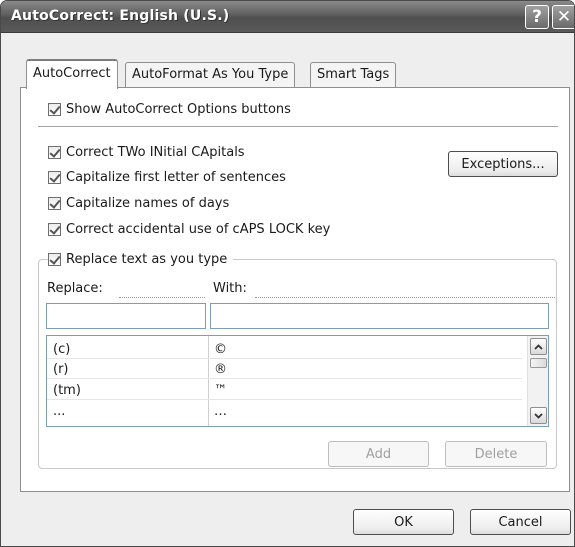  I want to click on correct-two-initial-capitals-checkbox: Correct TWo INitial CApitals, so click(146, 152).